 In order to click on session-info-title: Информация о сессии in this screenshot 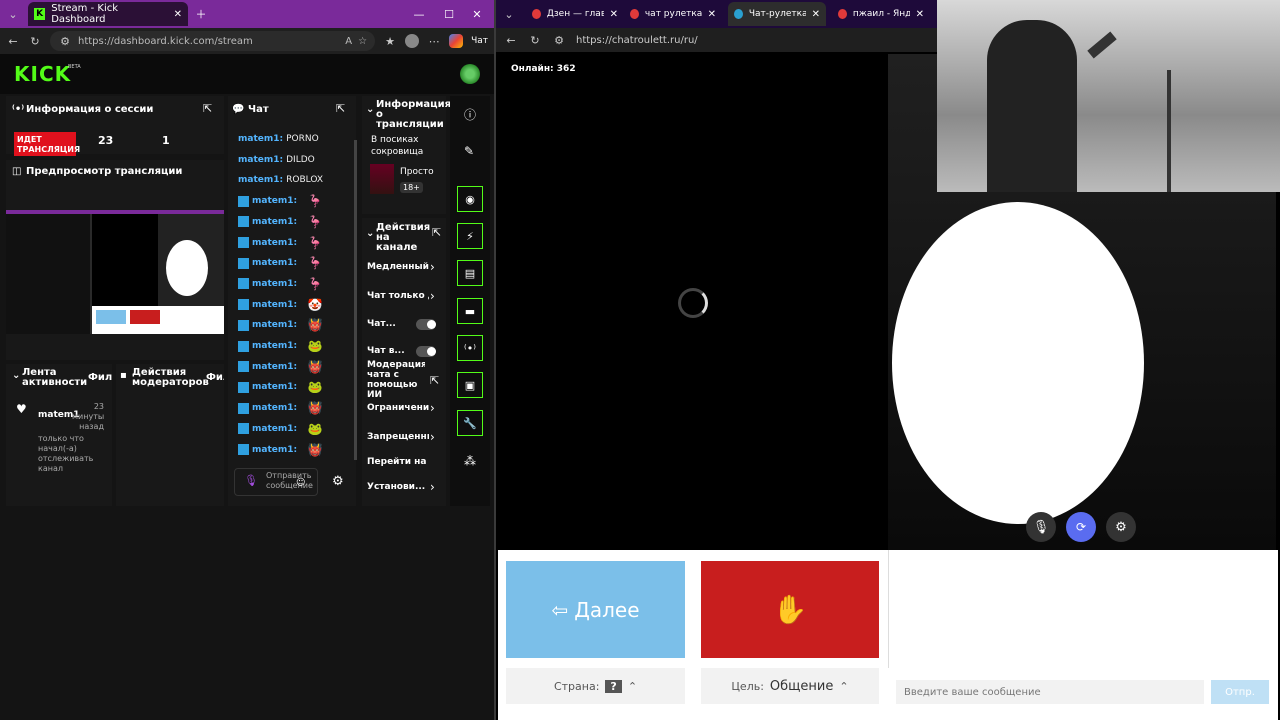, I will do `click(90, 109)`.